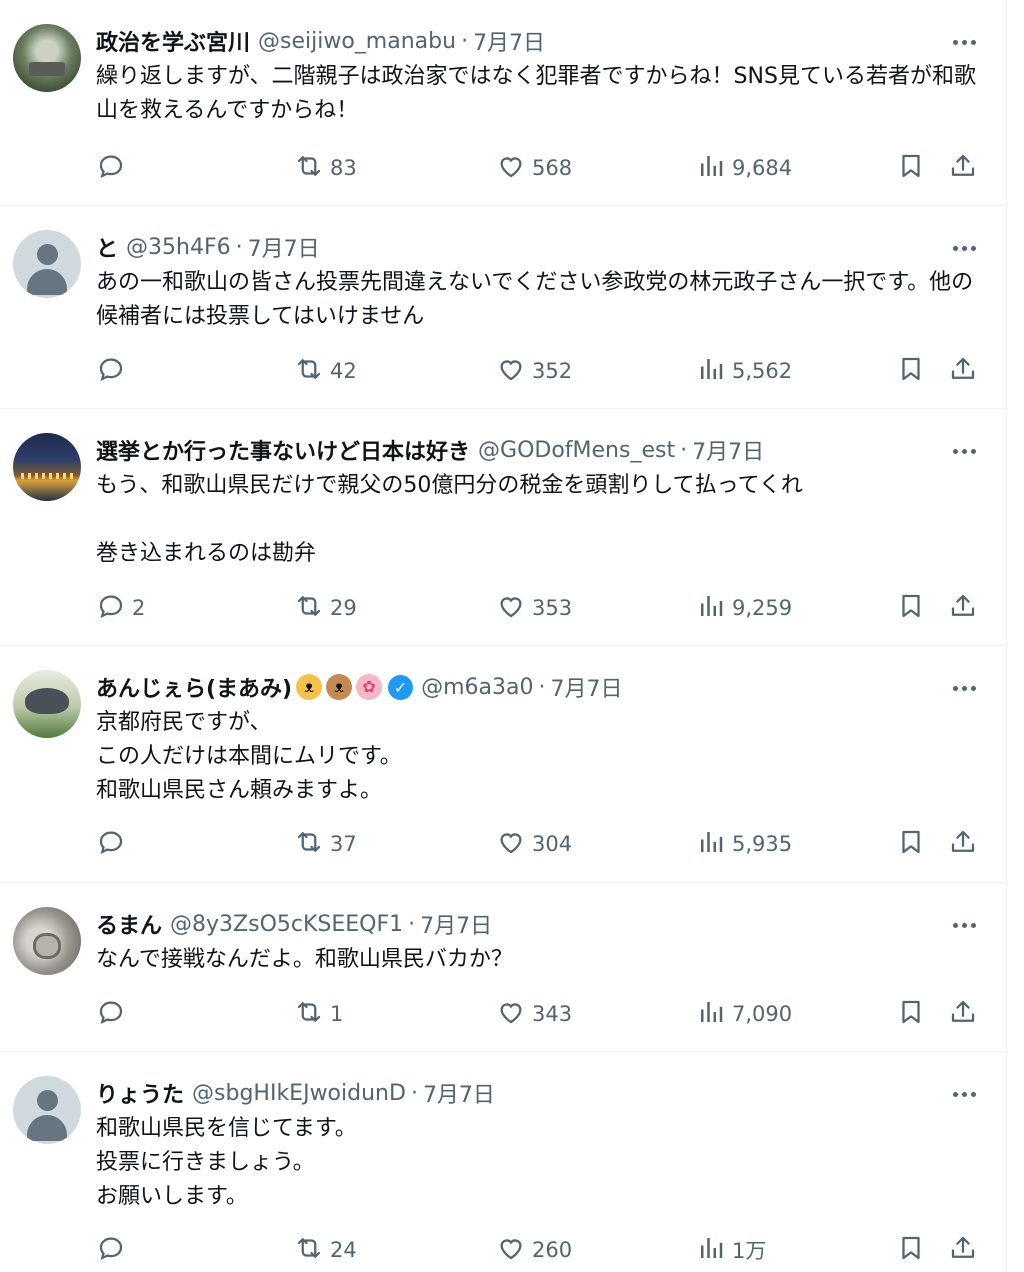 The height and width of the screenshot is (1272, 1024). I want to click on display-name: りょうた, so click(140, 1093).